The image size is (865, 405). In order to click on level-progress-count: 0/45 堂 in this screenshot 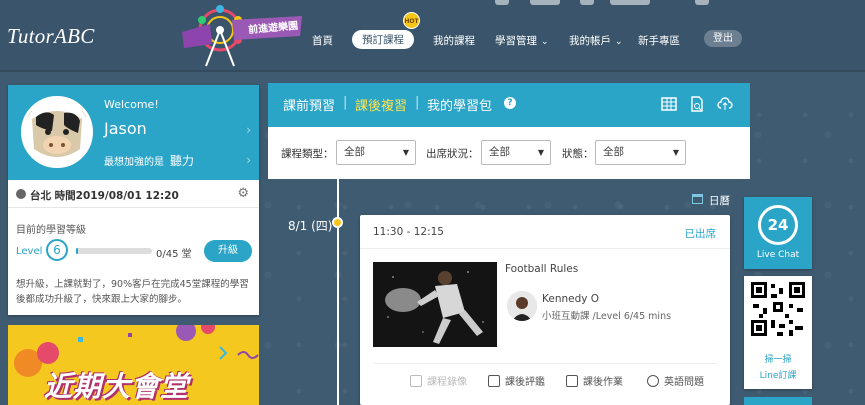, I will do `click(174, 254)`.